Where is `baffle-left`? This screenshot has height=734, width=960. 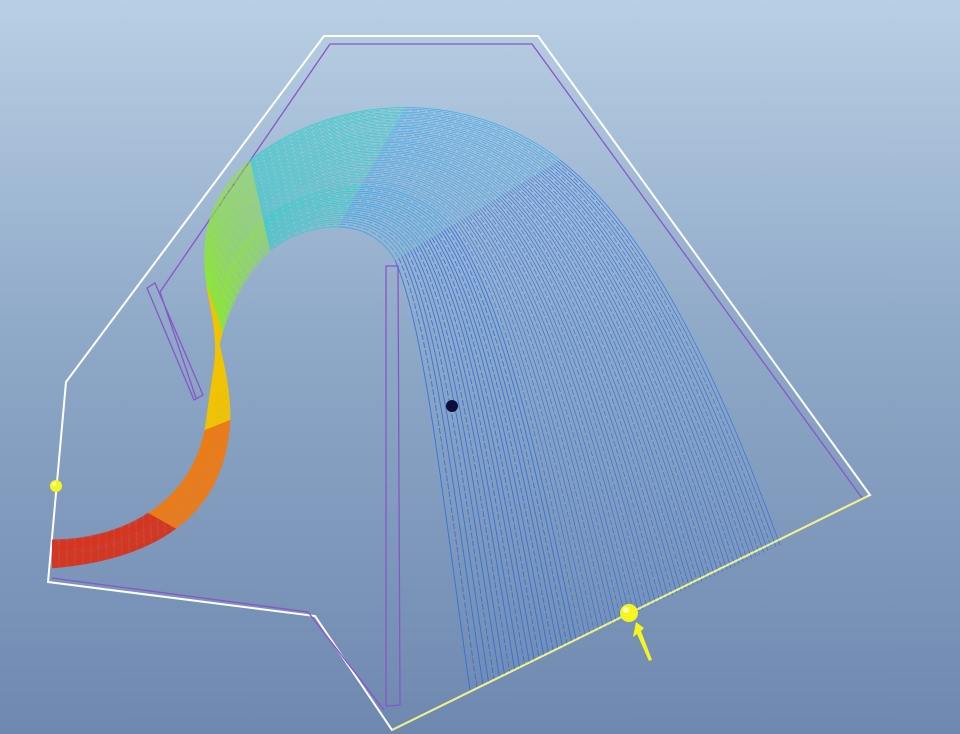 baffle-left is located at coordinates (175, 341).